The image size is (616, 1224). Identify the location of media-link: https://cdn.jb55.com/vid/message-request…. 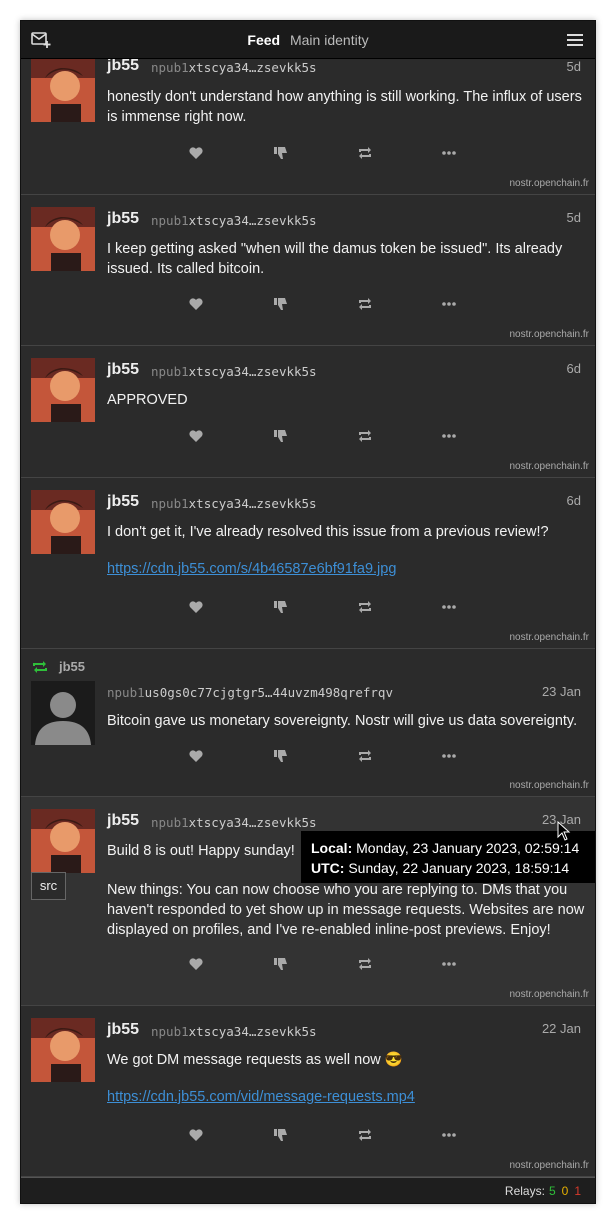
(261, 1097).